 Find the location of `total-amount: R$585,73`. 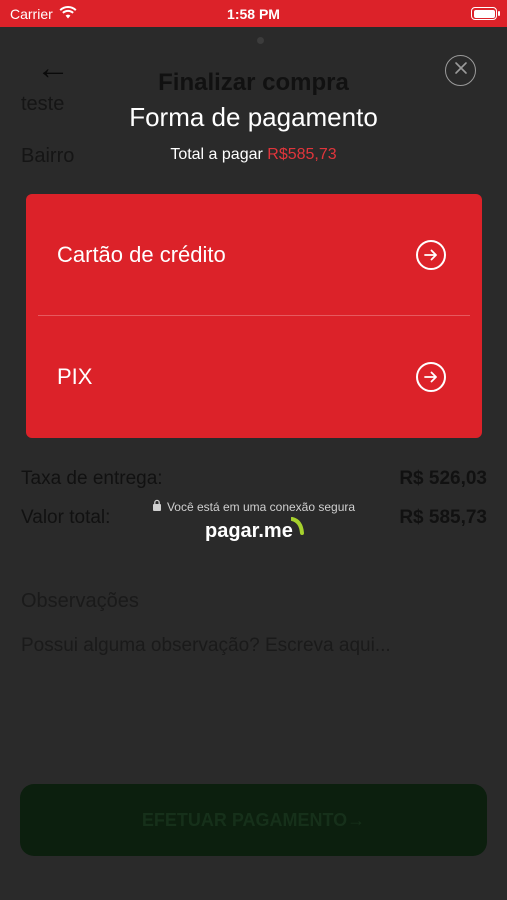

total-amount: R$585,73 is located at coordinates (302, 154).